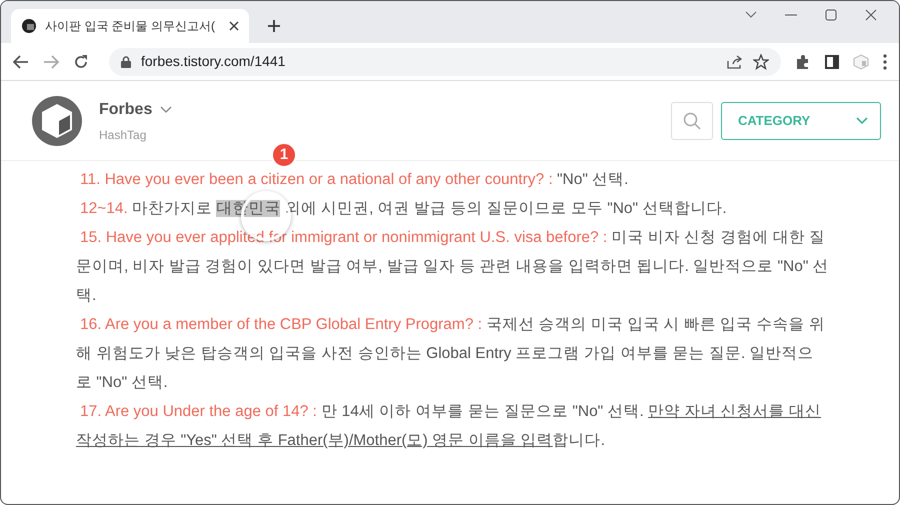  I want to click on share-icon, so click(735, 61).